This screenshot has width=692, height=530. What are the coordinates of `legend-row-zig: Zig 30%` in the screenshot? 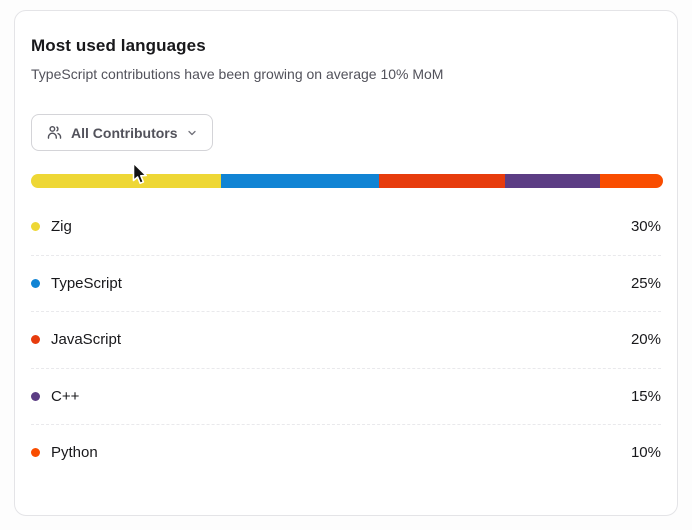 It's located at (346, 227).